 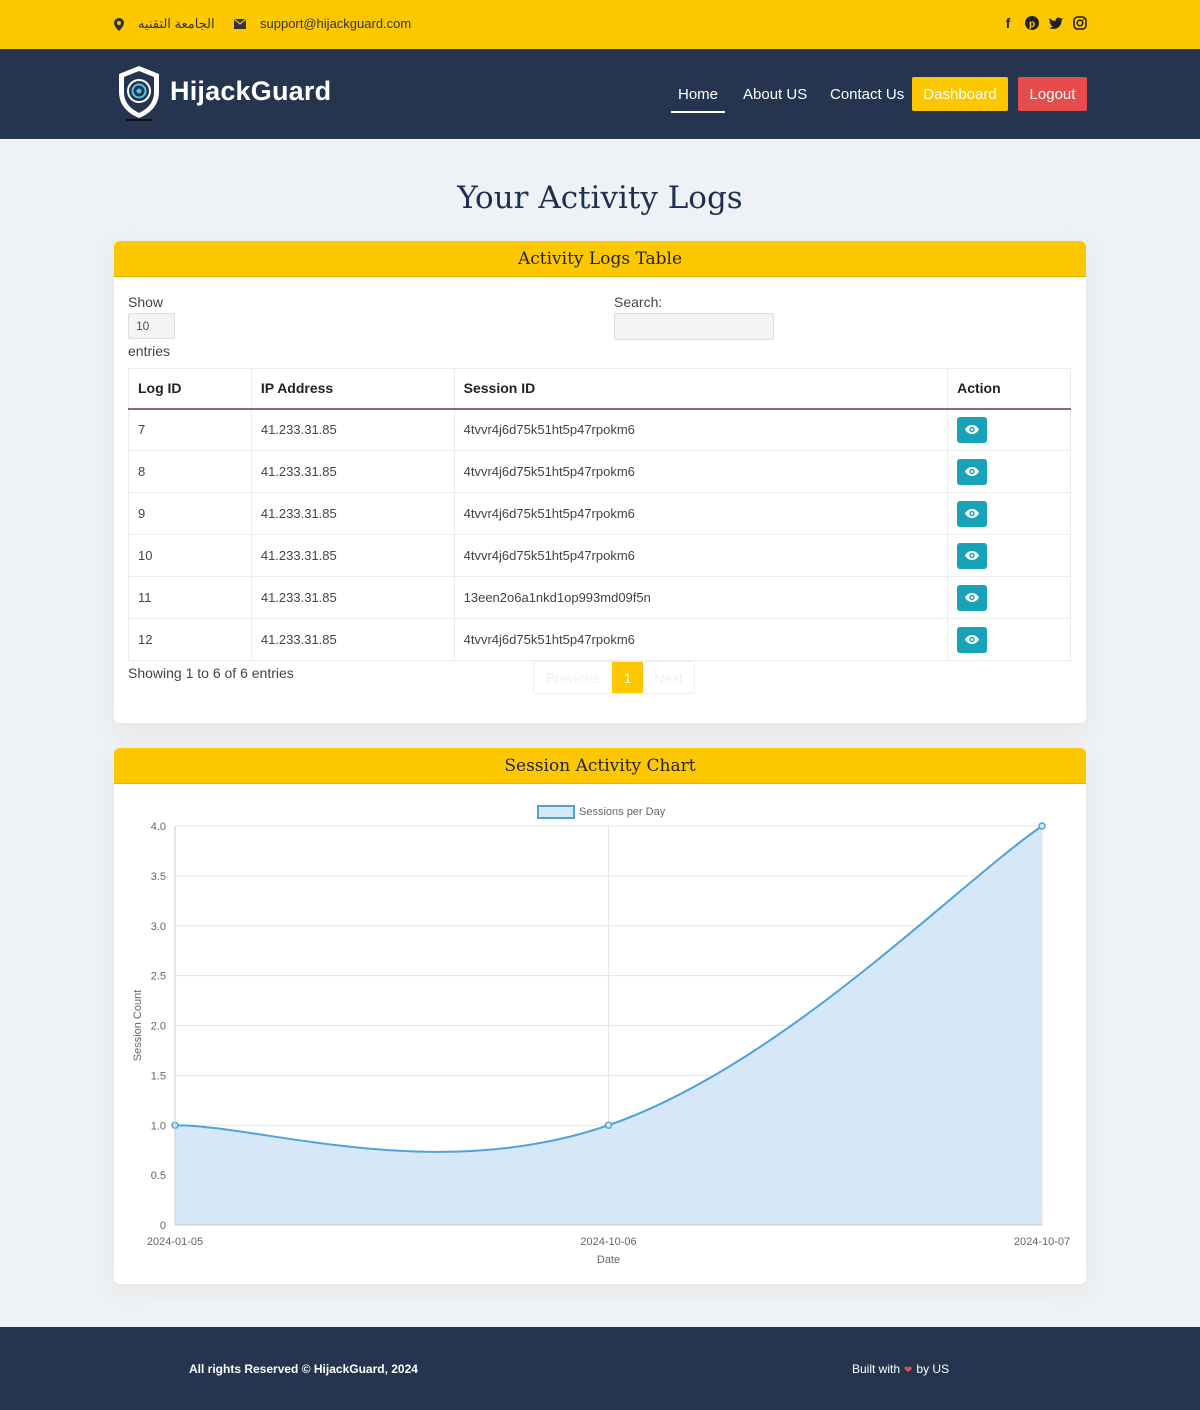 What do you see at coordinates (335, 23) in the screenshot?
I see `email-link: support@hijackguard.com` at bounding box center [335, 23].